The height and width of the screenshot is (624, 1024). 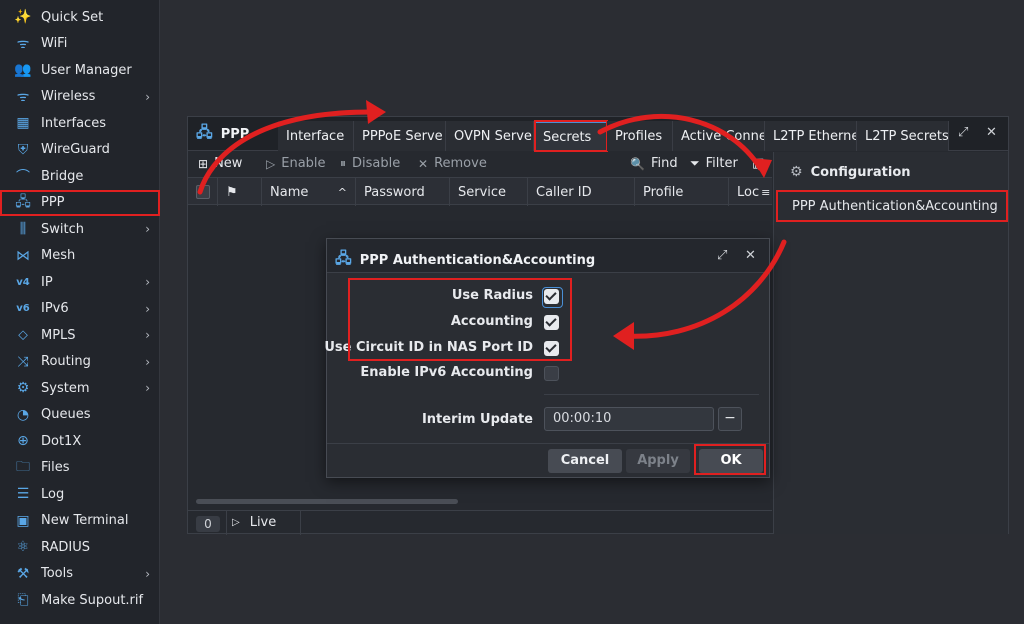 What do you see at coordinates (695, 163) in the screenshot?
I see `filter-icon: ⏷` at bounding box center [695, 163].